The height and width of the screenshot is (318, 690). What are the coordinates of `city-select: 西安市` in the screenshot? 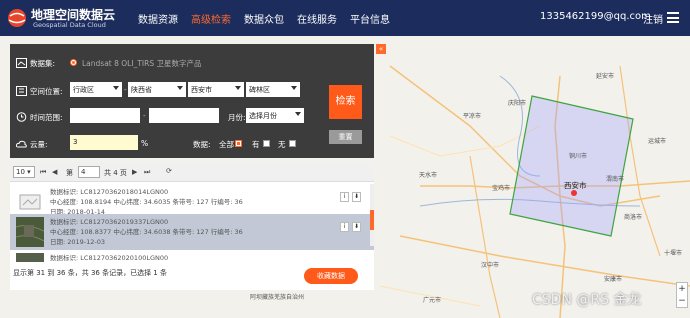 It's located at (216, 89).